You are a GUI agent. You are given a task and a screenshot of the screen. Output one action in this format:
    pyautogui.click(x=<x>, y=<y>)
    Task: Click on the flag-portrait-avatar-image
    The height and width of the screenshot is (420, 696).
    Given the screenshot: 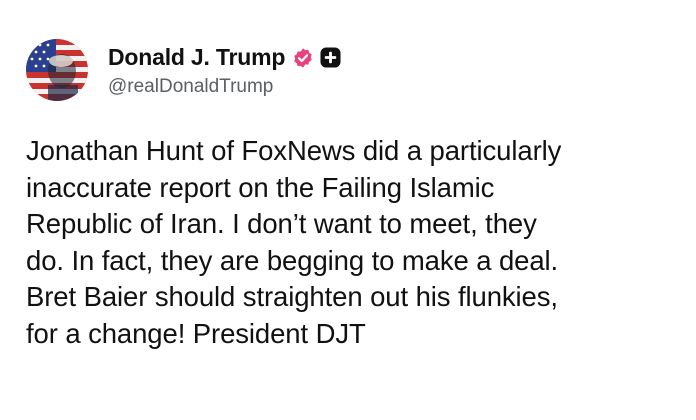 What is the action you would take?
    pyautogui.click(x=57, y=70)
    